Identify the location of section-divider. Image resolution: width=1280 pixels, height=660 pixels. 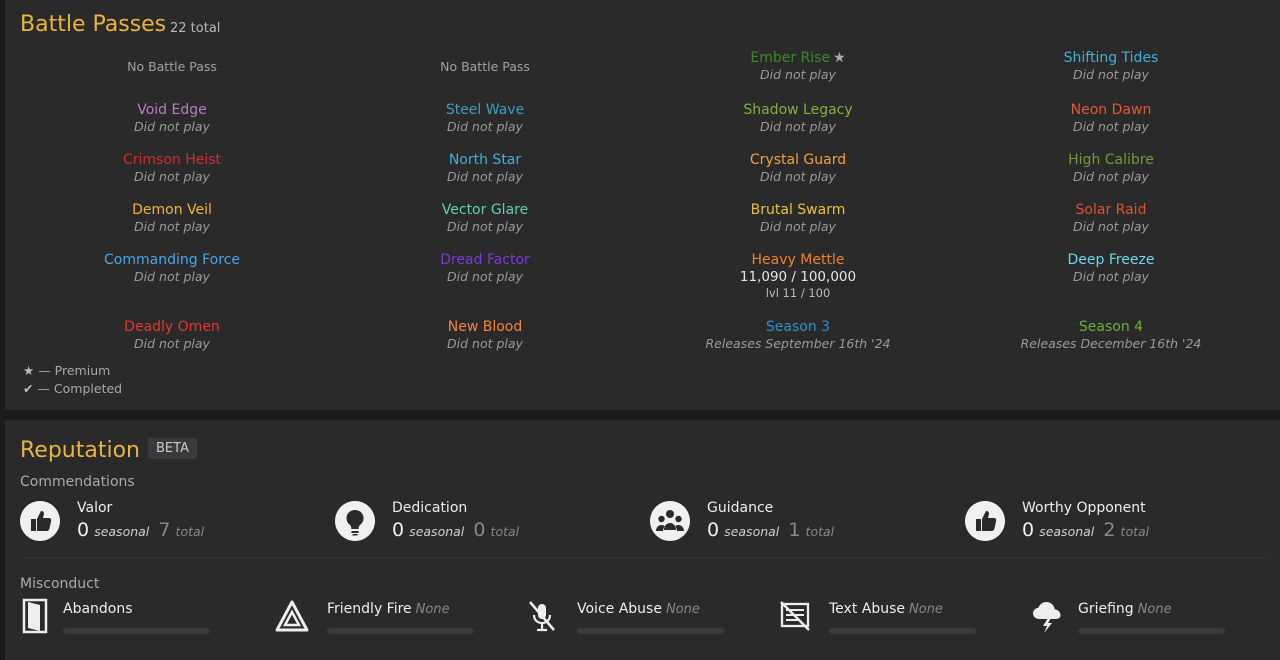
(642, 557).